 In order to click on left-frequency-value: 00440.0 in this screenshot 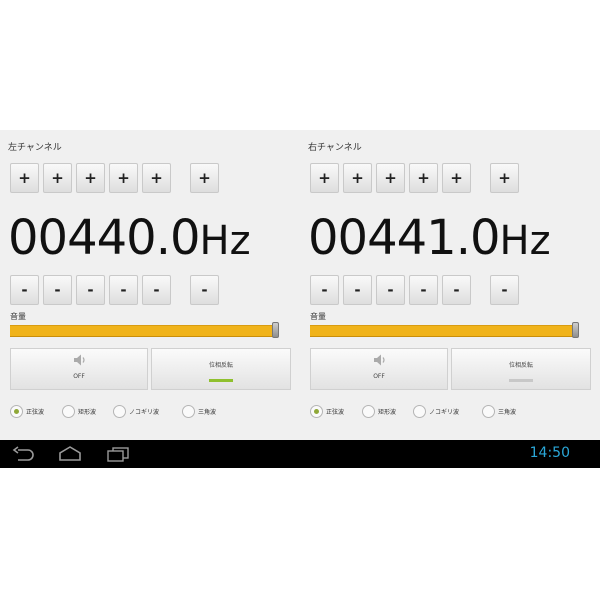, I will do `click(104, 238)`.